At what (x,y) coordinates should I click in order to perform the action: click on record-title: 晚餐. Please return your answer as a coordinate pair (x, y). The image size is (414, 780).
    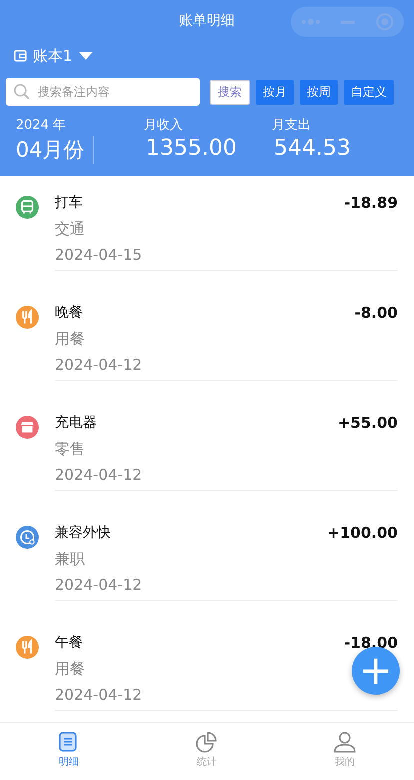
    Looking at the image, I should click on (69, 313).